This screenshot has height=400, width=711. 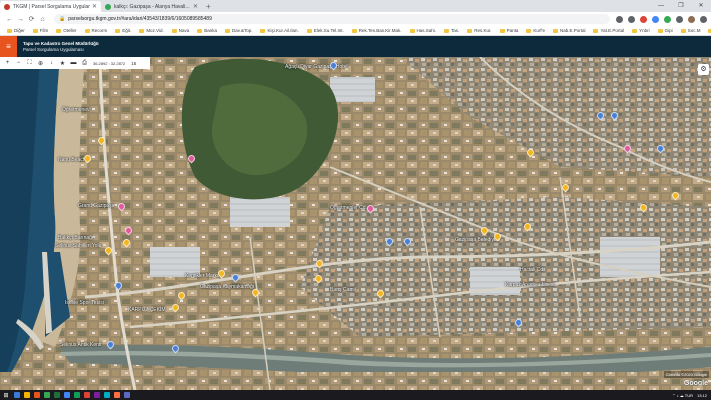 I want to click on hamburger-icon: ≡, so click(x=8, y=46).